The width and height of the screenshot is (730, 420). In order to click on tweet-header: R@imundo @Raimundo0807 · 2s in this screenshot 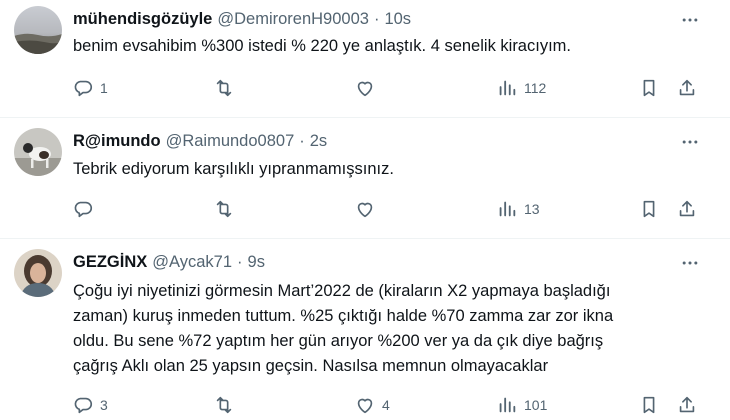, I will do `click(200, 141)`.